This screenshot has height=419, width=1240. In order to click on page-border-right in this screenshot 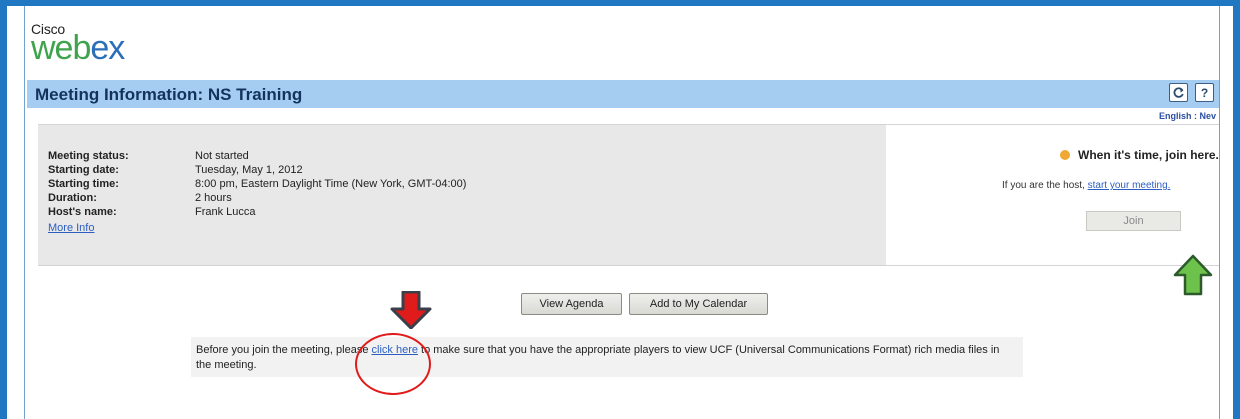, I will do `click(1219, 212)`.